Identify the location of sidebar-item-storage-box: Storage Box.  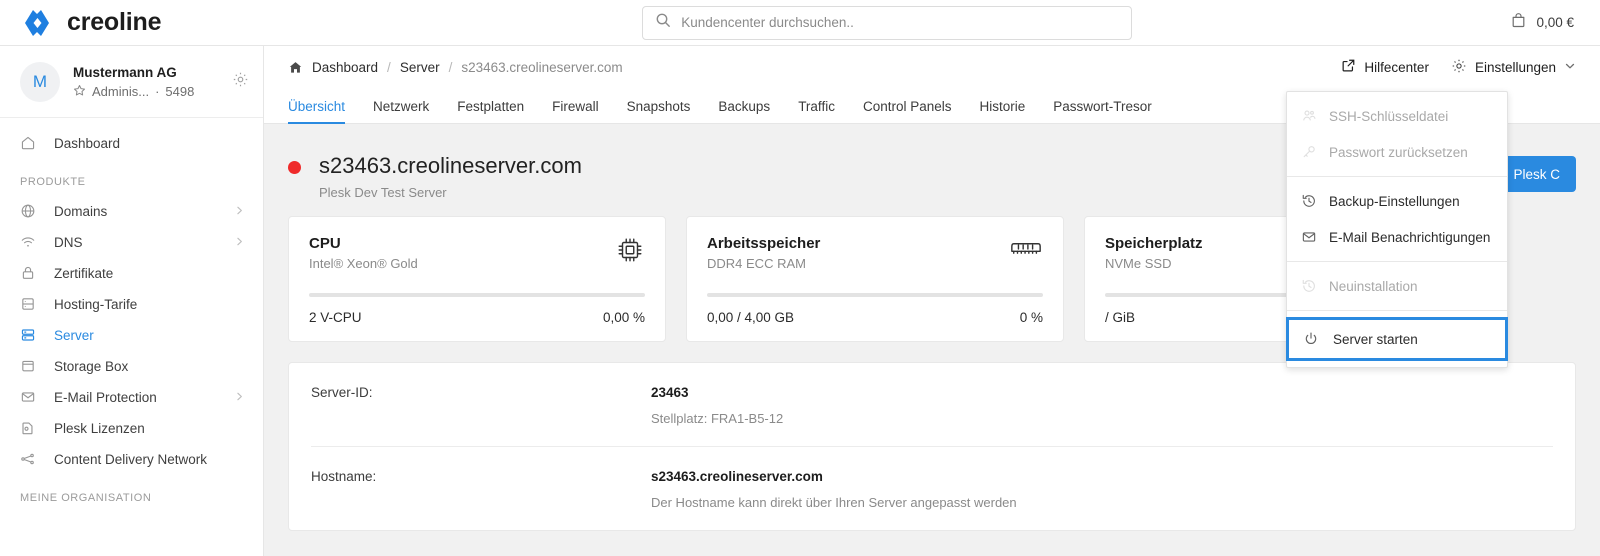
(131, 366).